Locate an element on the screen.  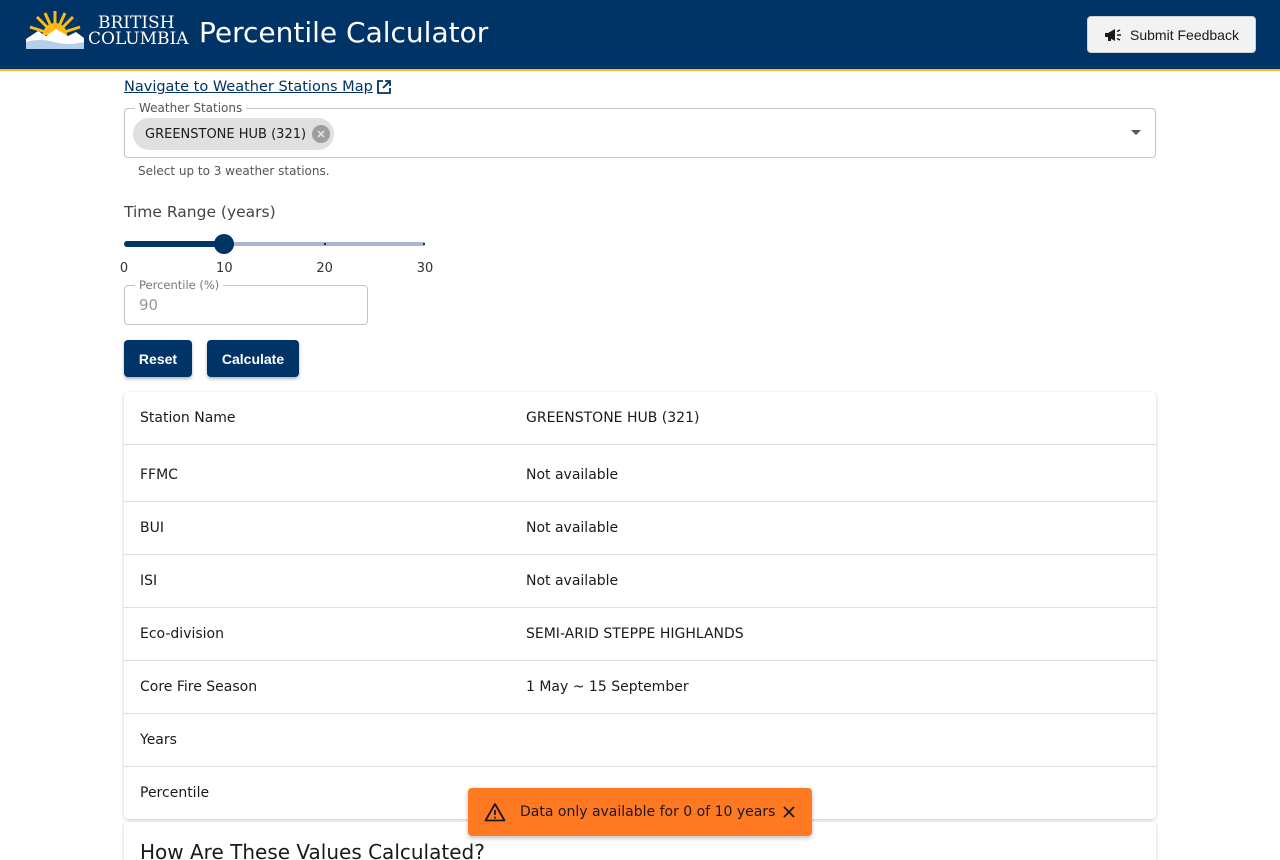
row-label: Percentile is located at coordinates (175, 793).